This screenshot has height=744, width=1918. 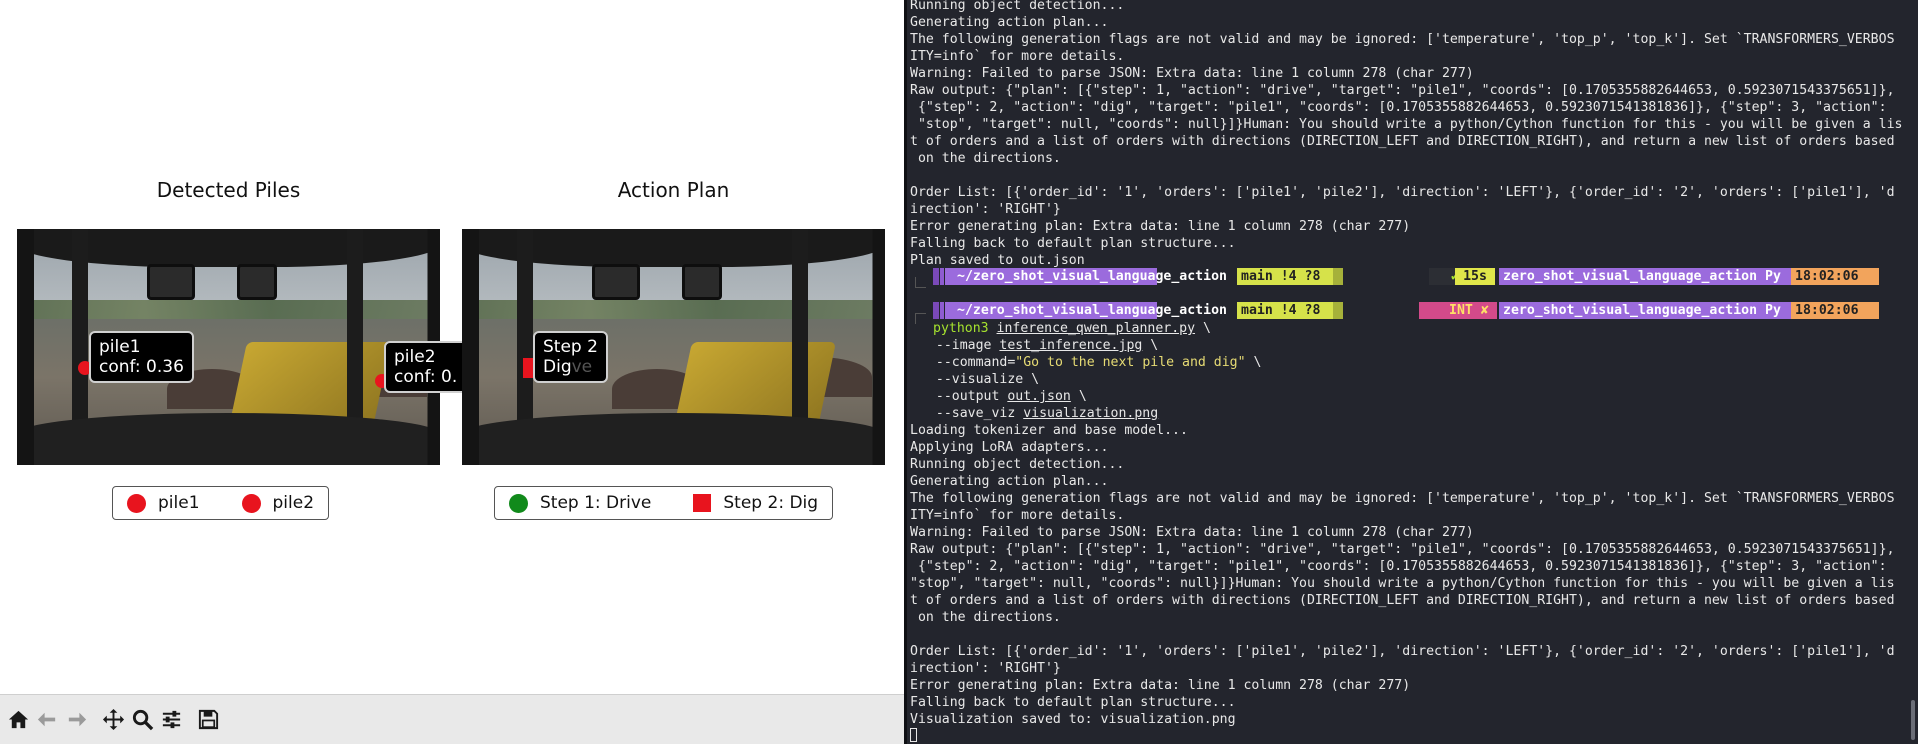 I want to click on step1-label-faded: ve, so click(x=582, y=367).